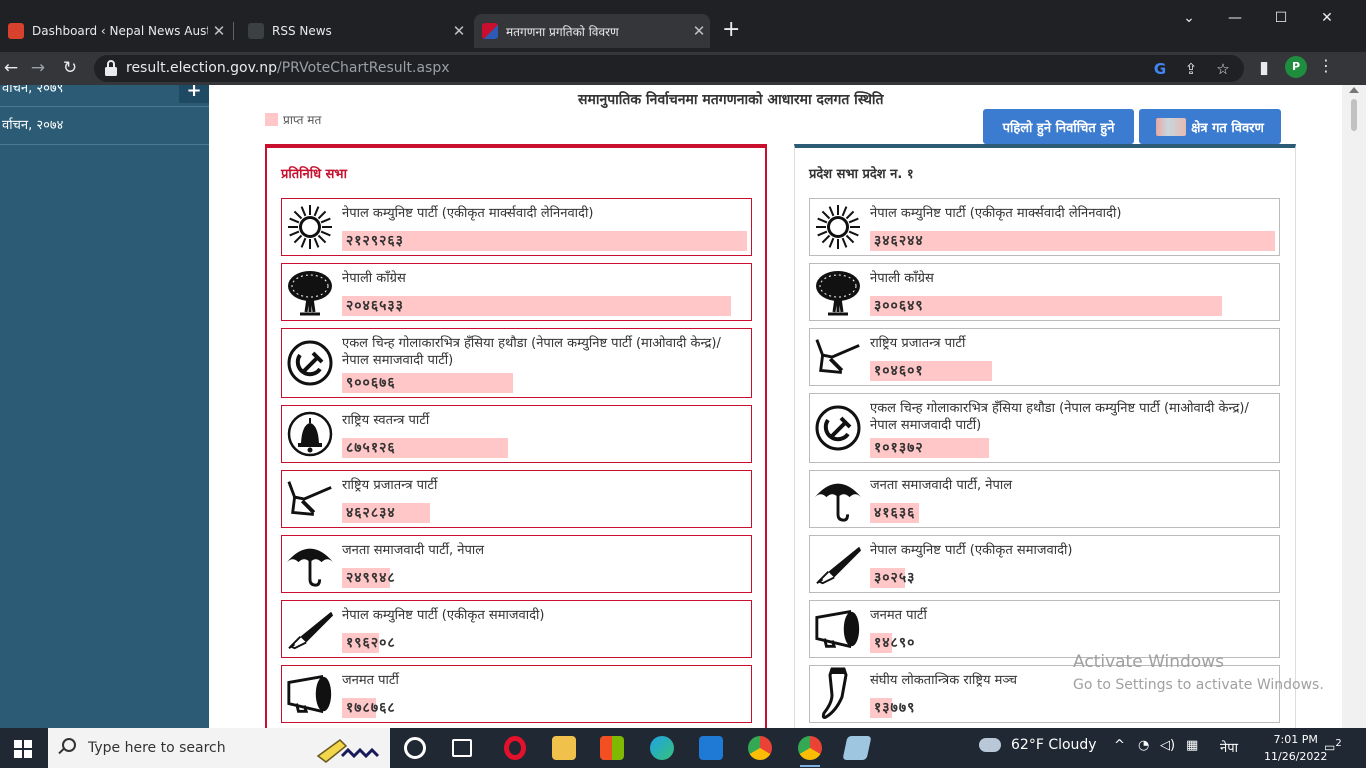 Image resolution: width=1366 pixels, height=768 pixels. Describe the element at coordinates (23, 749) in the screenshot. I see `windows-start-icon` at that location.